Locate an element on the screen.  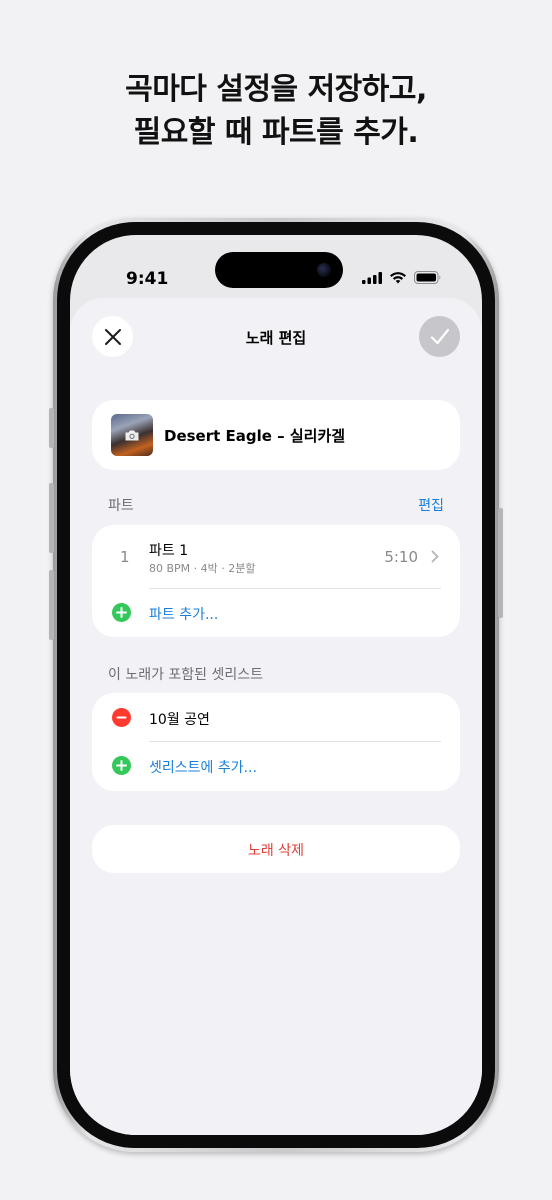
song-artwork is located at coordinates (132, 435).